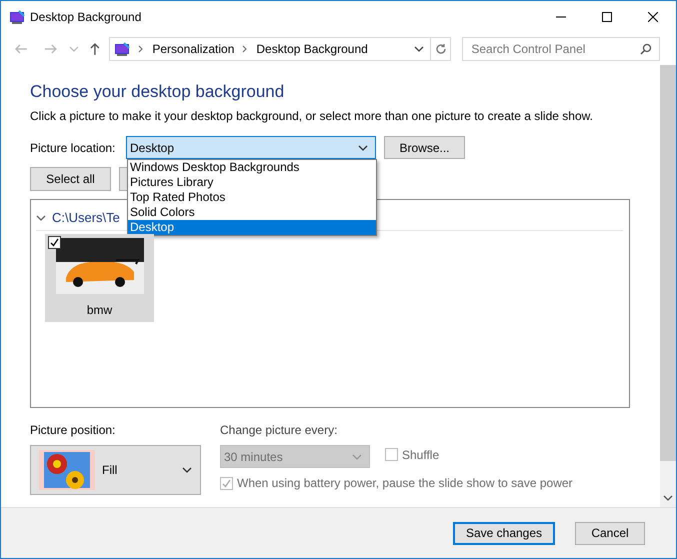 Image resolution: width=677 pixels, height=559 pixels. Describe the element at coordinates (122, 49) in the screenshot. I see `control-panel-icon` at that location.